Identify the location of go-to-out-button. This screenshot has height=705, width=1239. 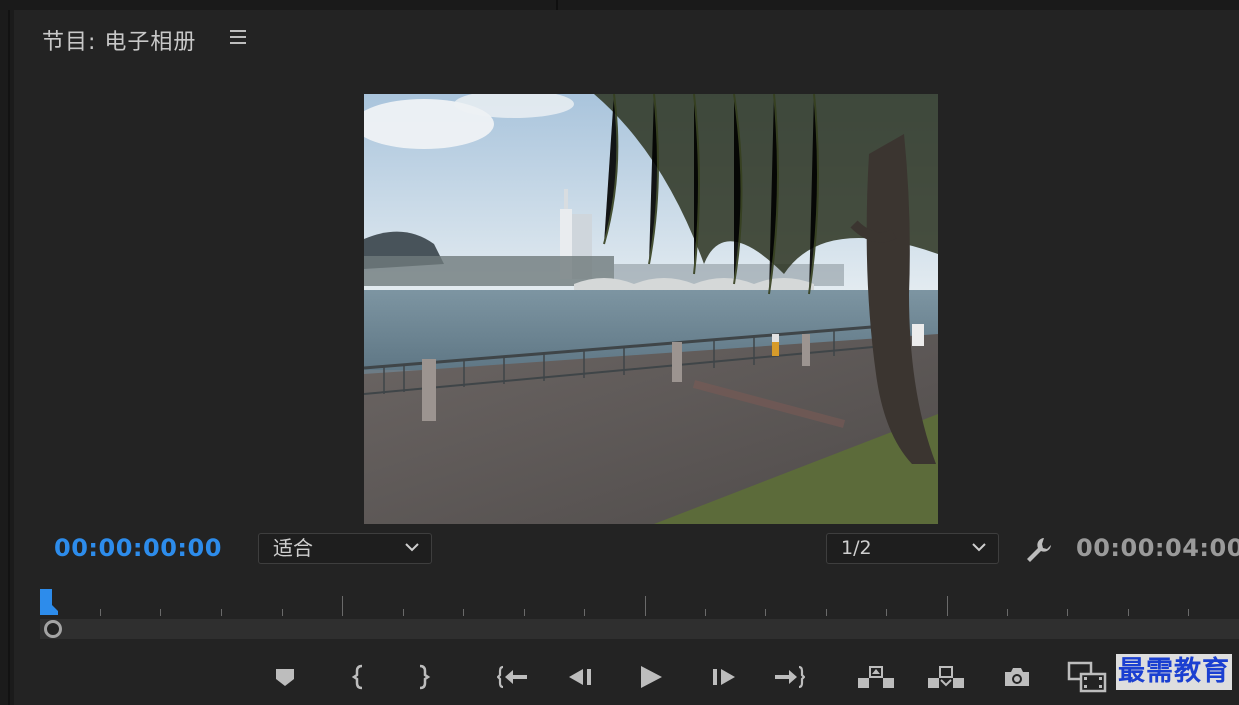
(789, 677).